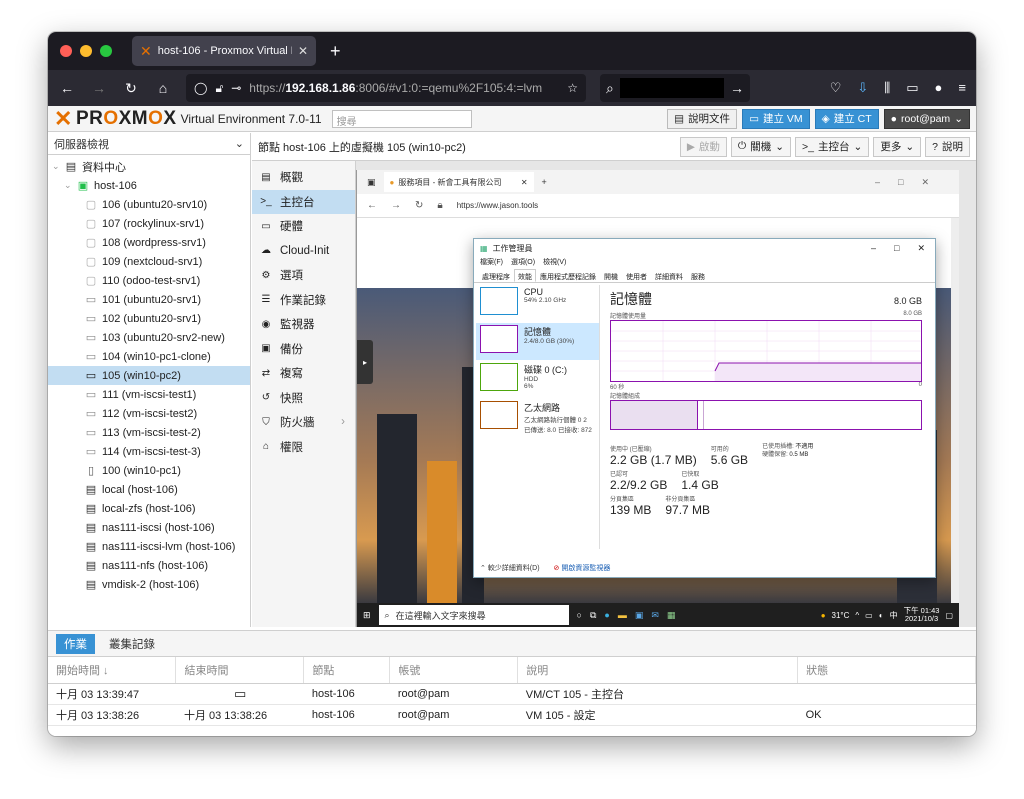 This screenshot has height=799, width=1024. What do you see at coordinates (568, 275) in the screenshot?
I see `taskmgr-tab: 應用程式歷程記錄` at bounding box center [568, 275].